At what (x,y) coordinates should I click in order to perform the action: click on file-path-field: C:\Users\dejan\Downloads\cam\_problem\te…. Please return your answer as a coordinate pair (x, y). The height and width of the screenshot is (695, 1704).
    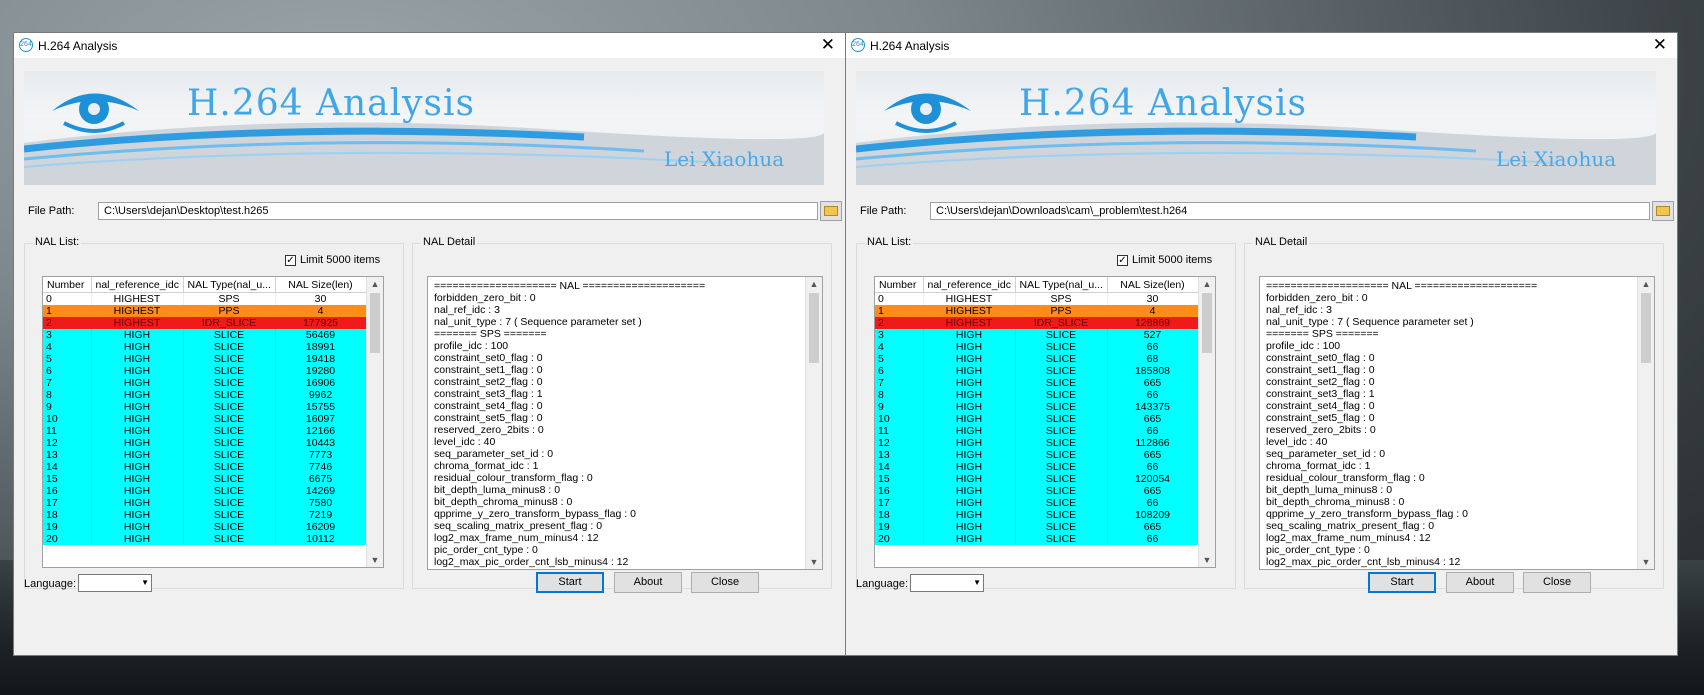
    Looking at the image, I should click on (1290, 211).